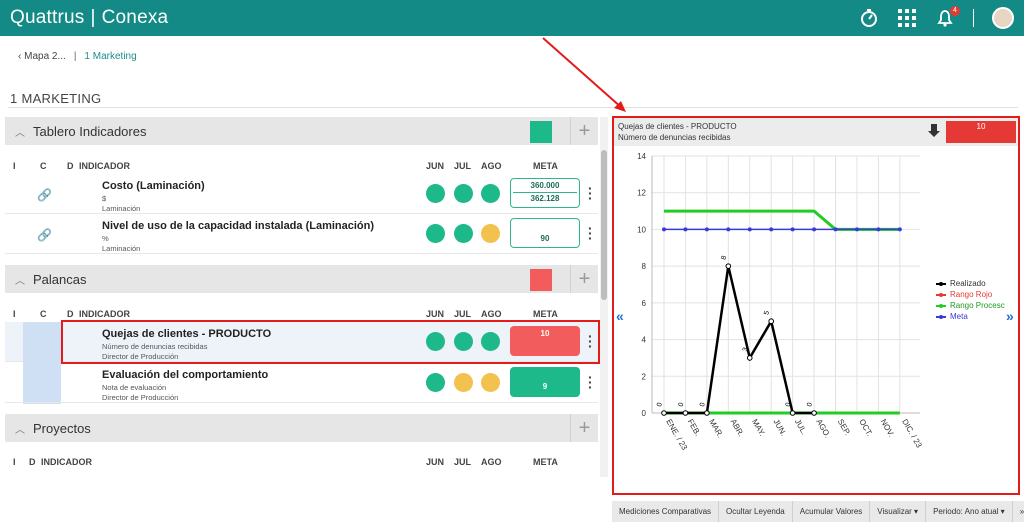  Describe the element at coordinates (301, 168) in the screenshot. I see `table-header: I C D INDICADOR JUN JUL AGO META` at that location.